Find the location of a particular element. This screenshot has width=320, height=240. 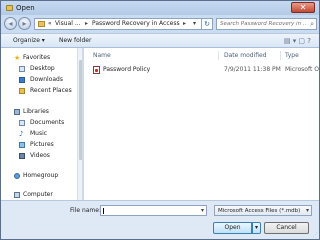

nav-downloads: Downloads is located at coordinates (39, 80).